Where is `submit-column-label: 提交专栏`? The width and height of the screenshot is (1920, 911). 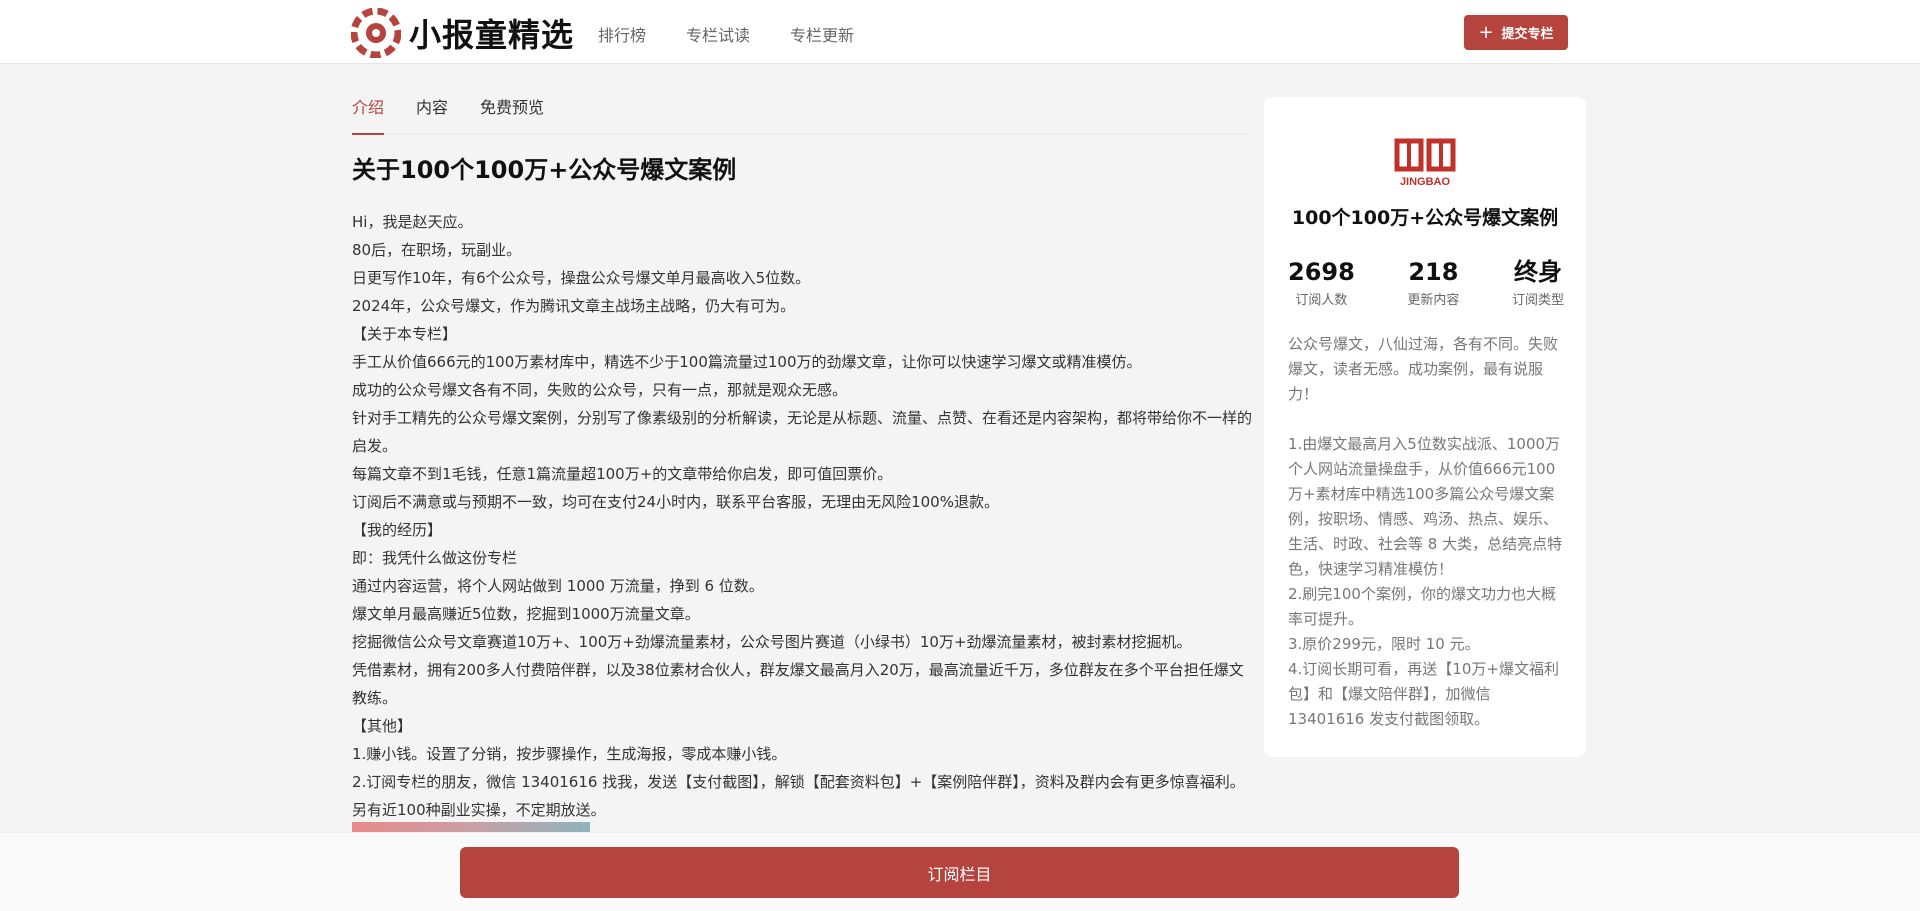
submit-column-label: 提交专栏 is located at coordinates (1527, 34).